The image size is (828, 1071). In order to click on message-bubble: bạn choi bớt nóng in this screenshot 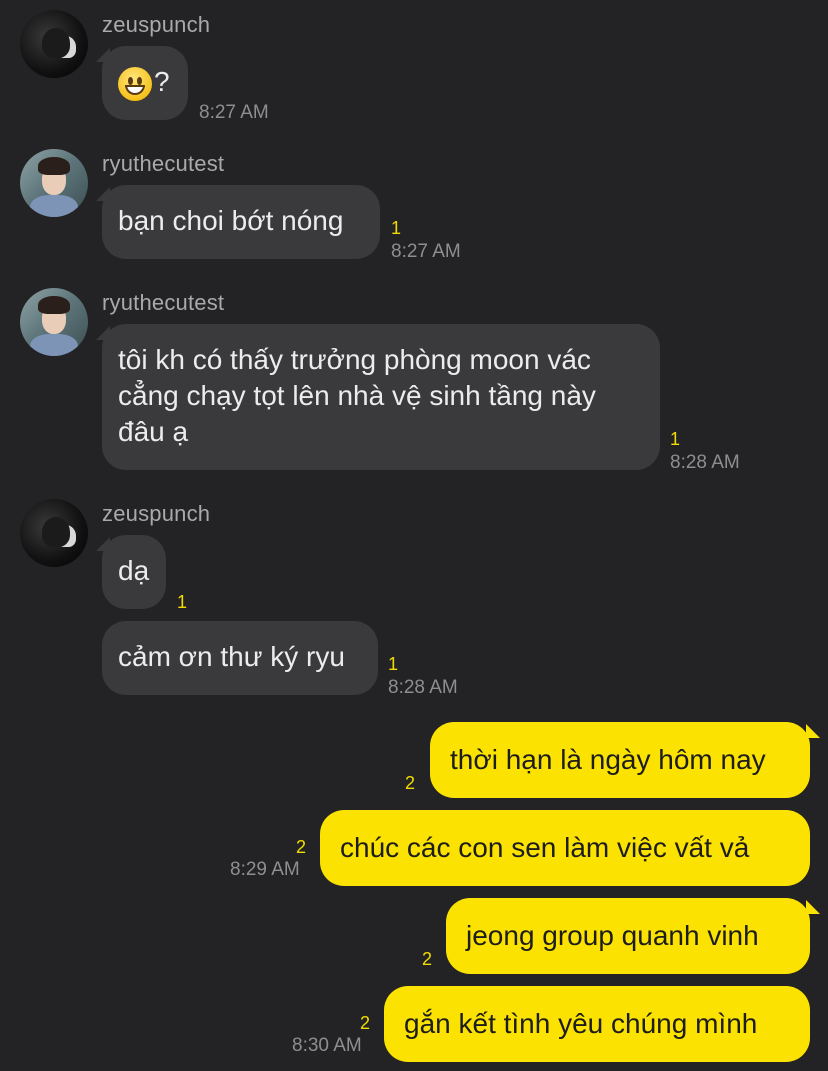, I will do `click(241, 222)`.